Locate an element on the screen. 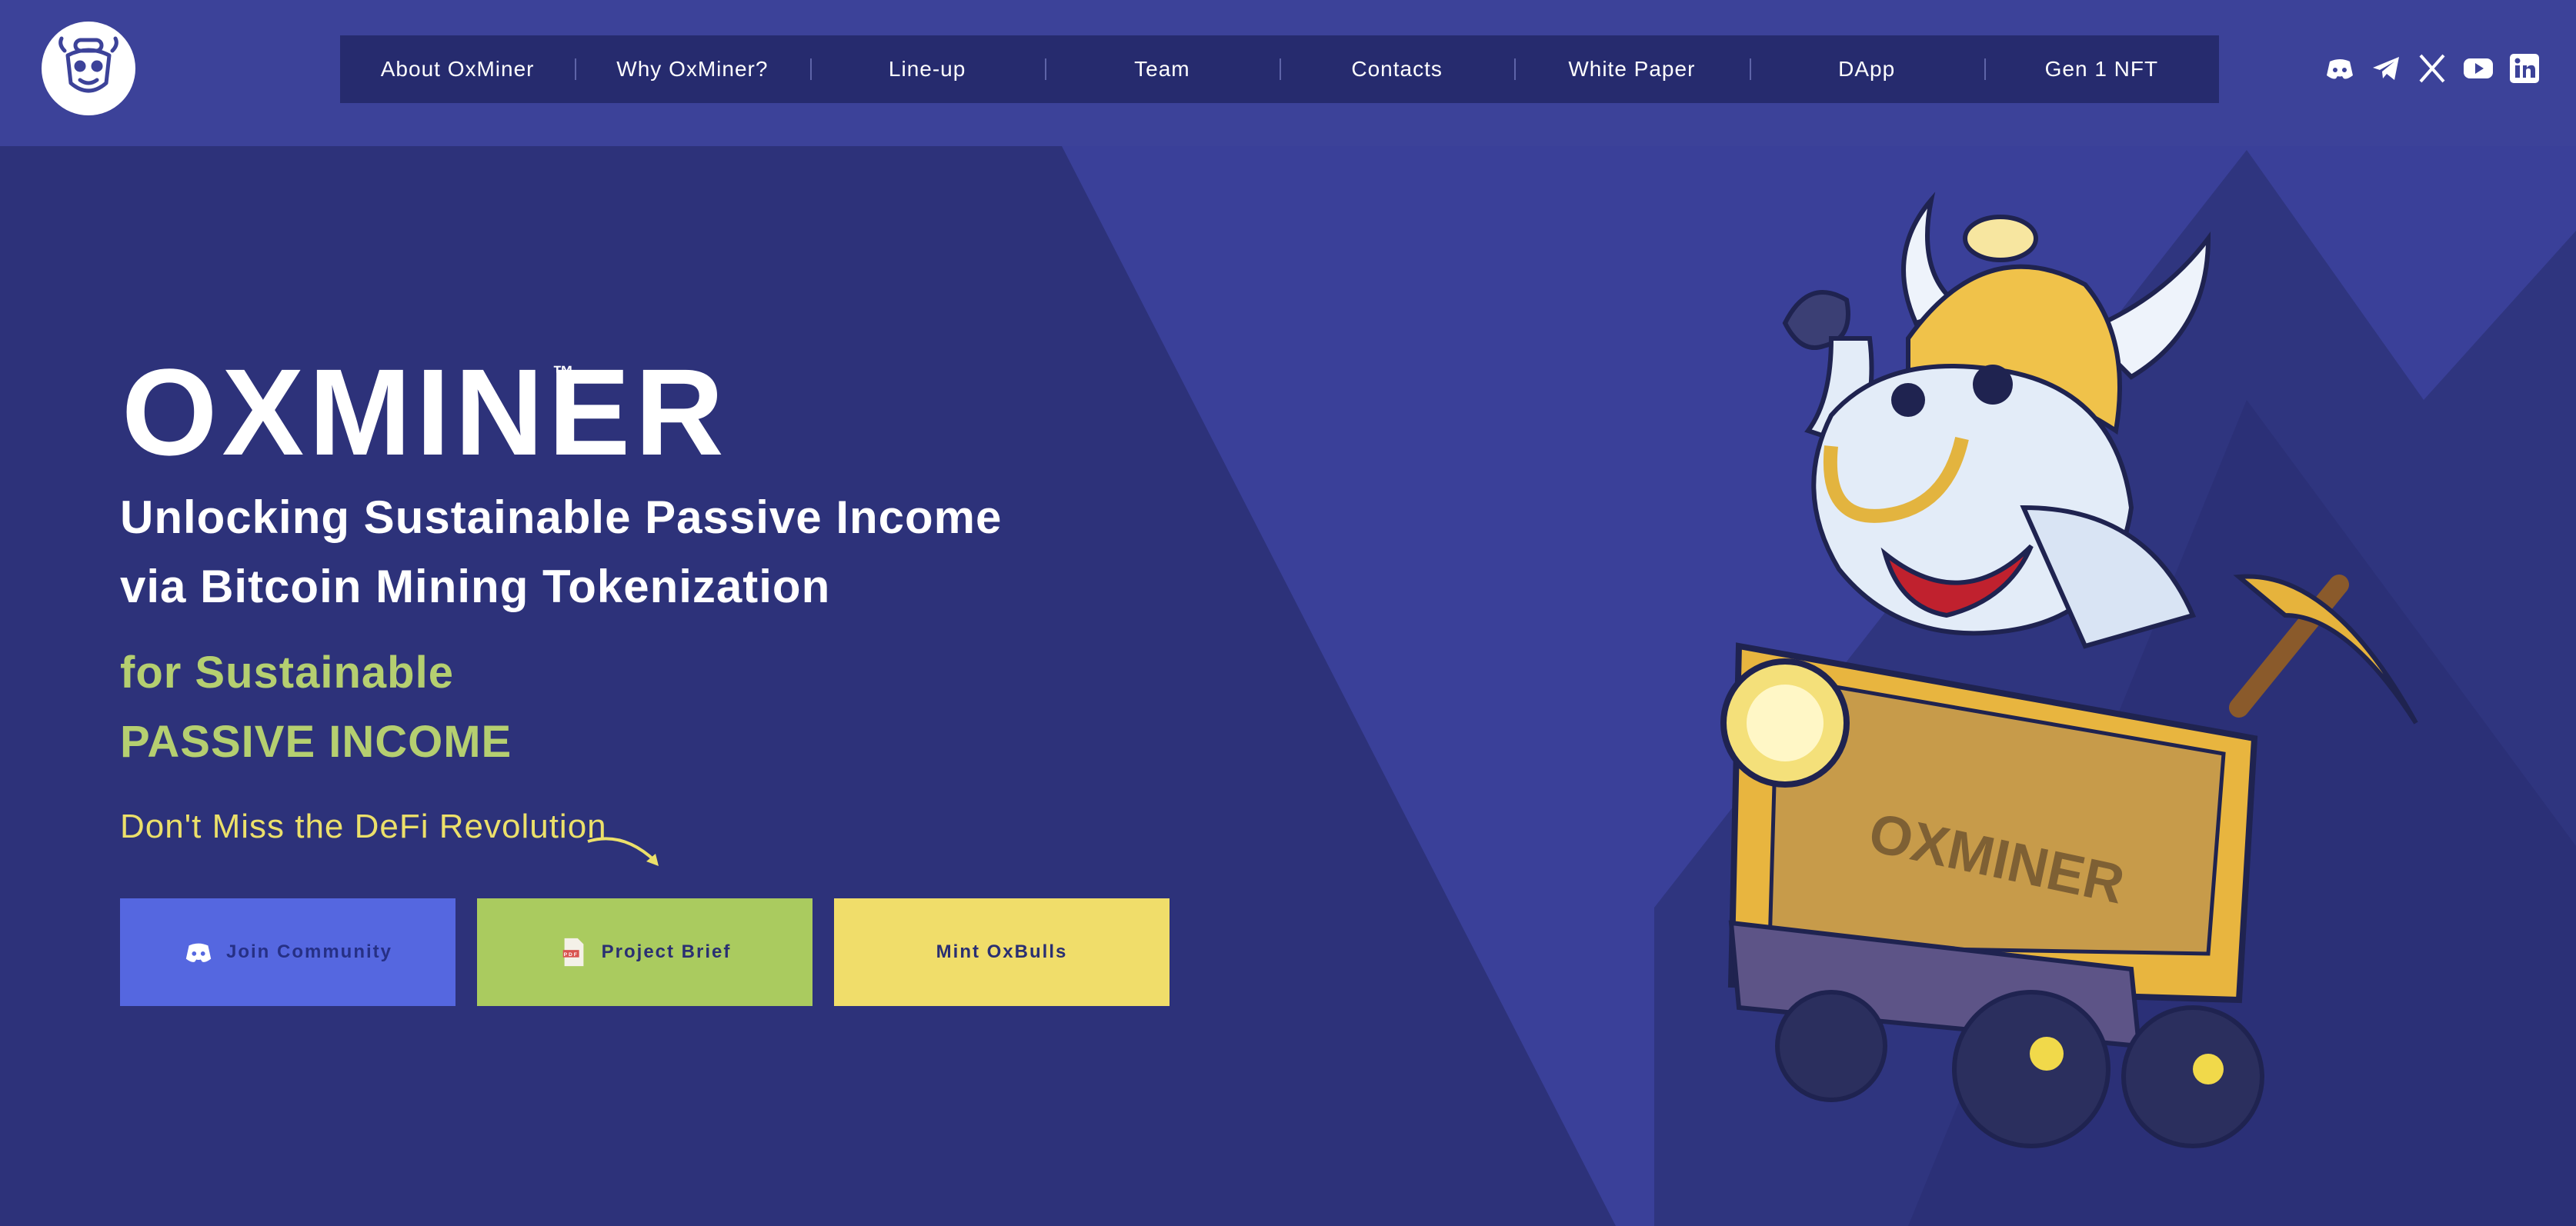 The width and height of the screenshot is (2576, 1226). project-brief-button: PDF Project Brief is located at coordinates (645, 952).